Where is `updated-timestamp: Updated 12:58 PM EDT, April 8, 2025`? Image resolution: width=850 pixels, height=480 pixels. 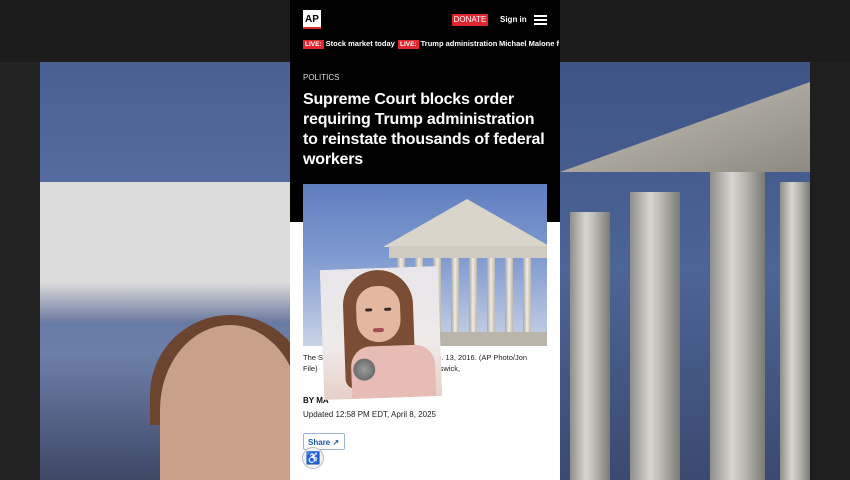 updated-timestamp: Updated 12:58 PM EDT, April 8, 2025 is located at coordinates (369, 414).